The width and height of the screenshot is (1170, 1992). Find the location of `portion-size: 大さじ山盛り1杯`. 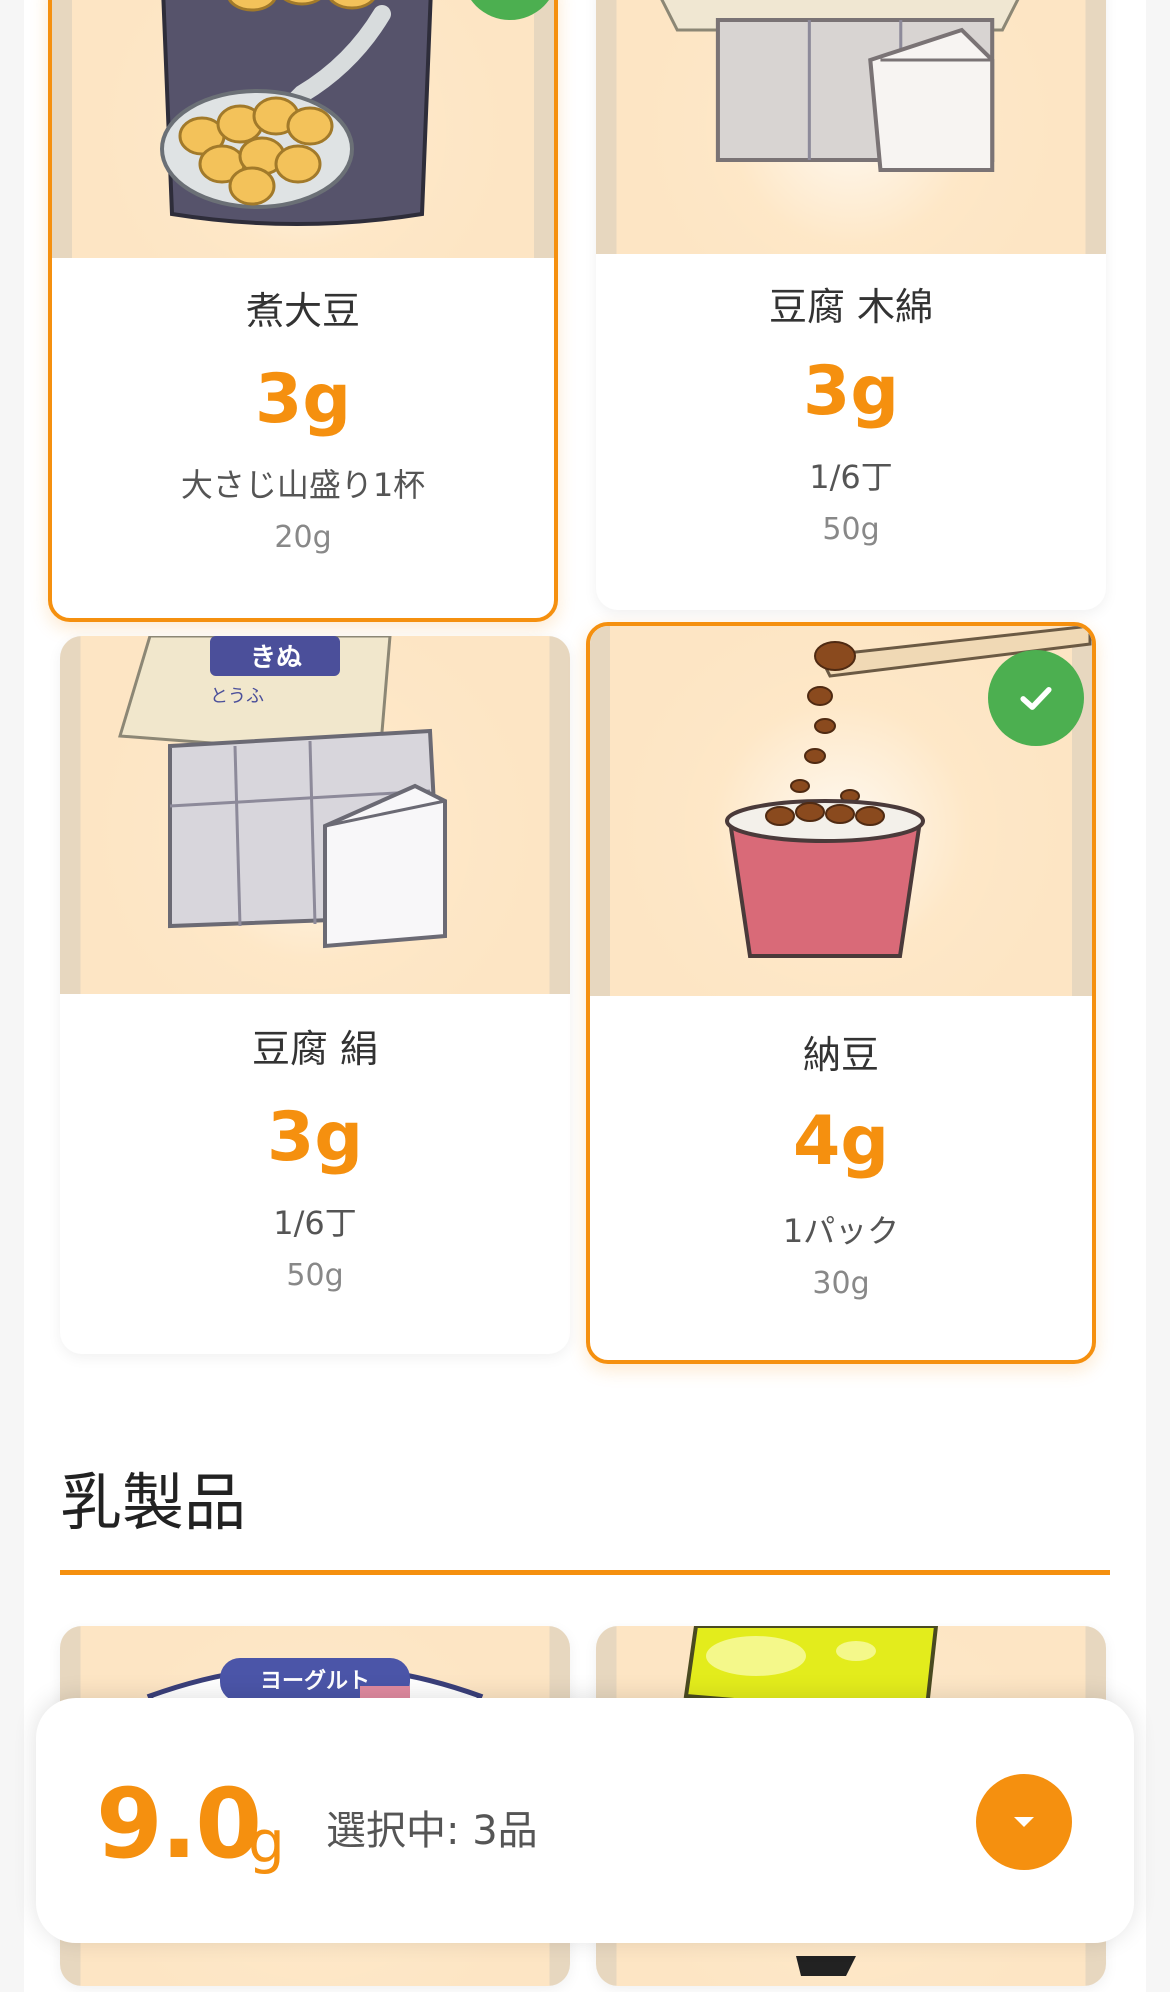

portion-size: 大さじ山盛り1杯 is located at coordinates (303, 485).